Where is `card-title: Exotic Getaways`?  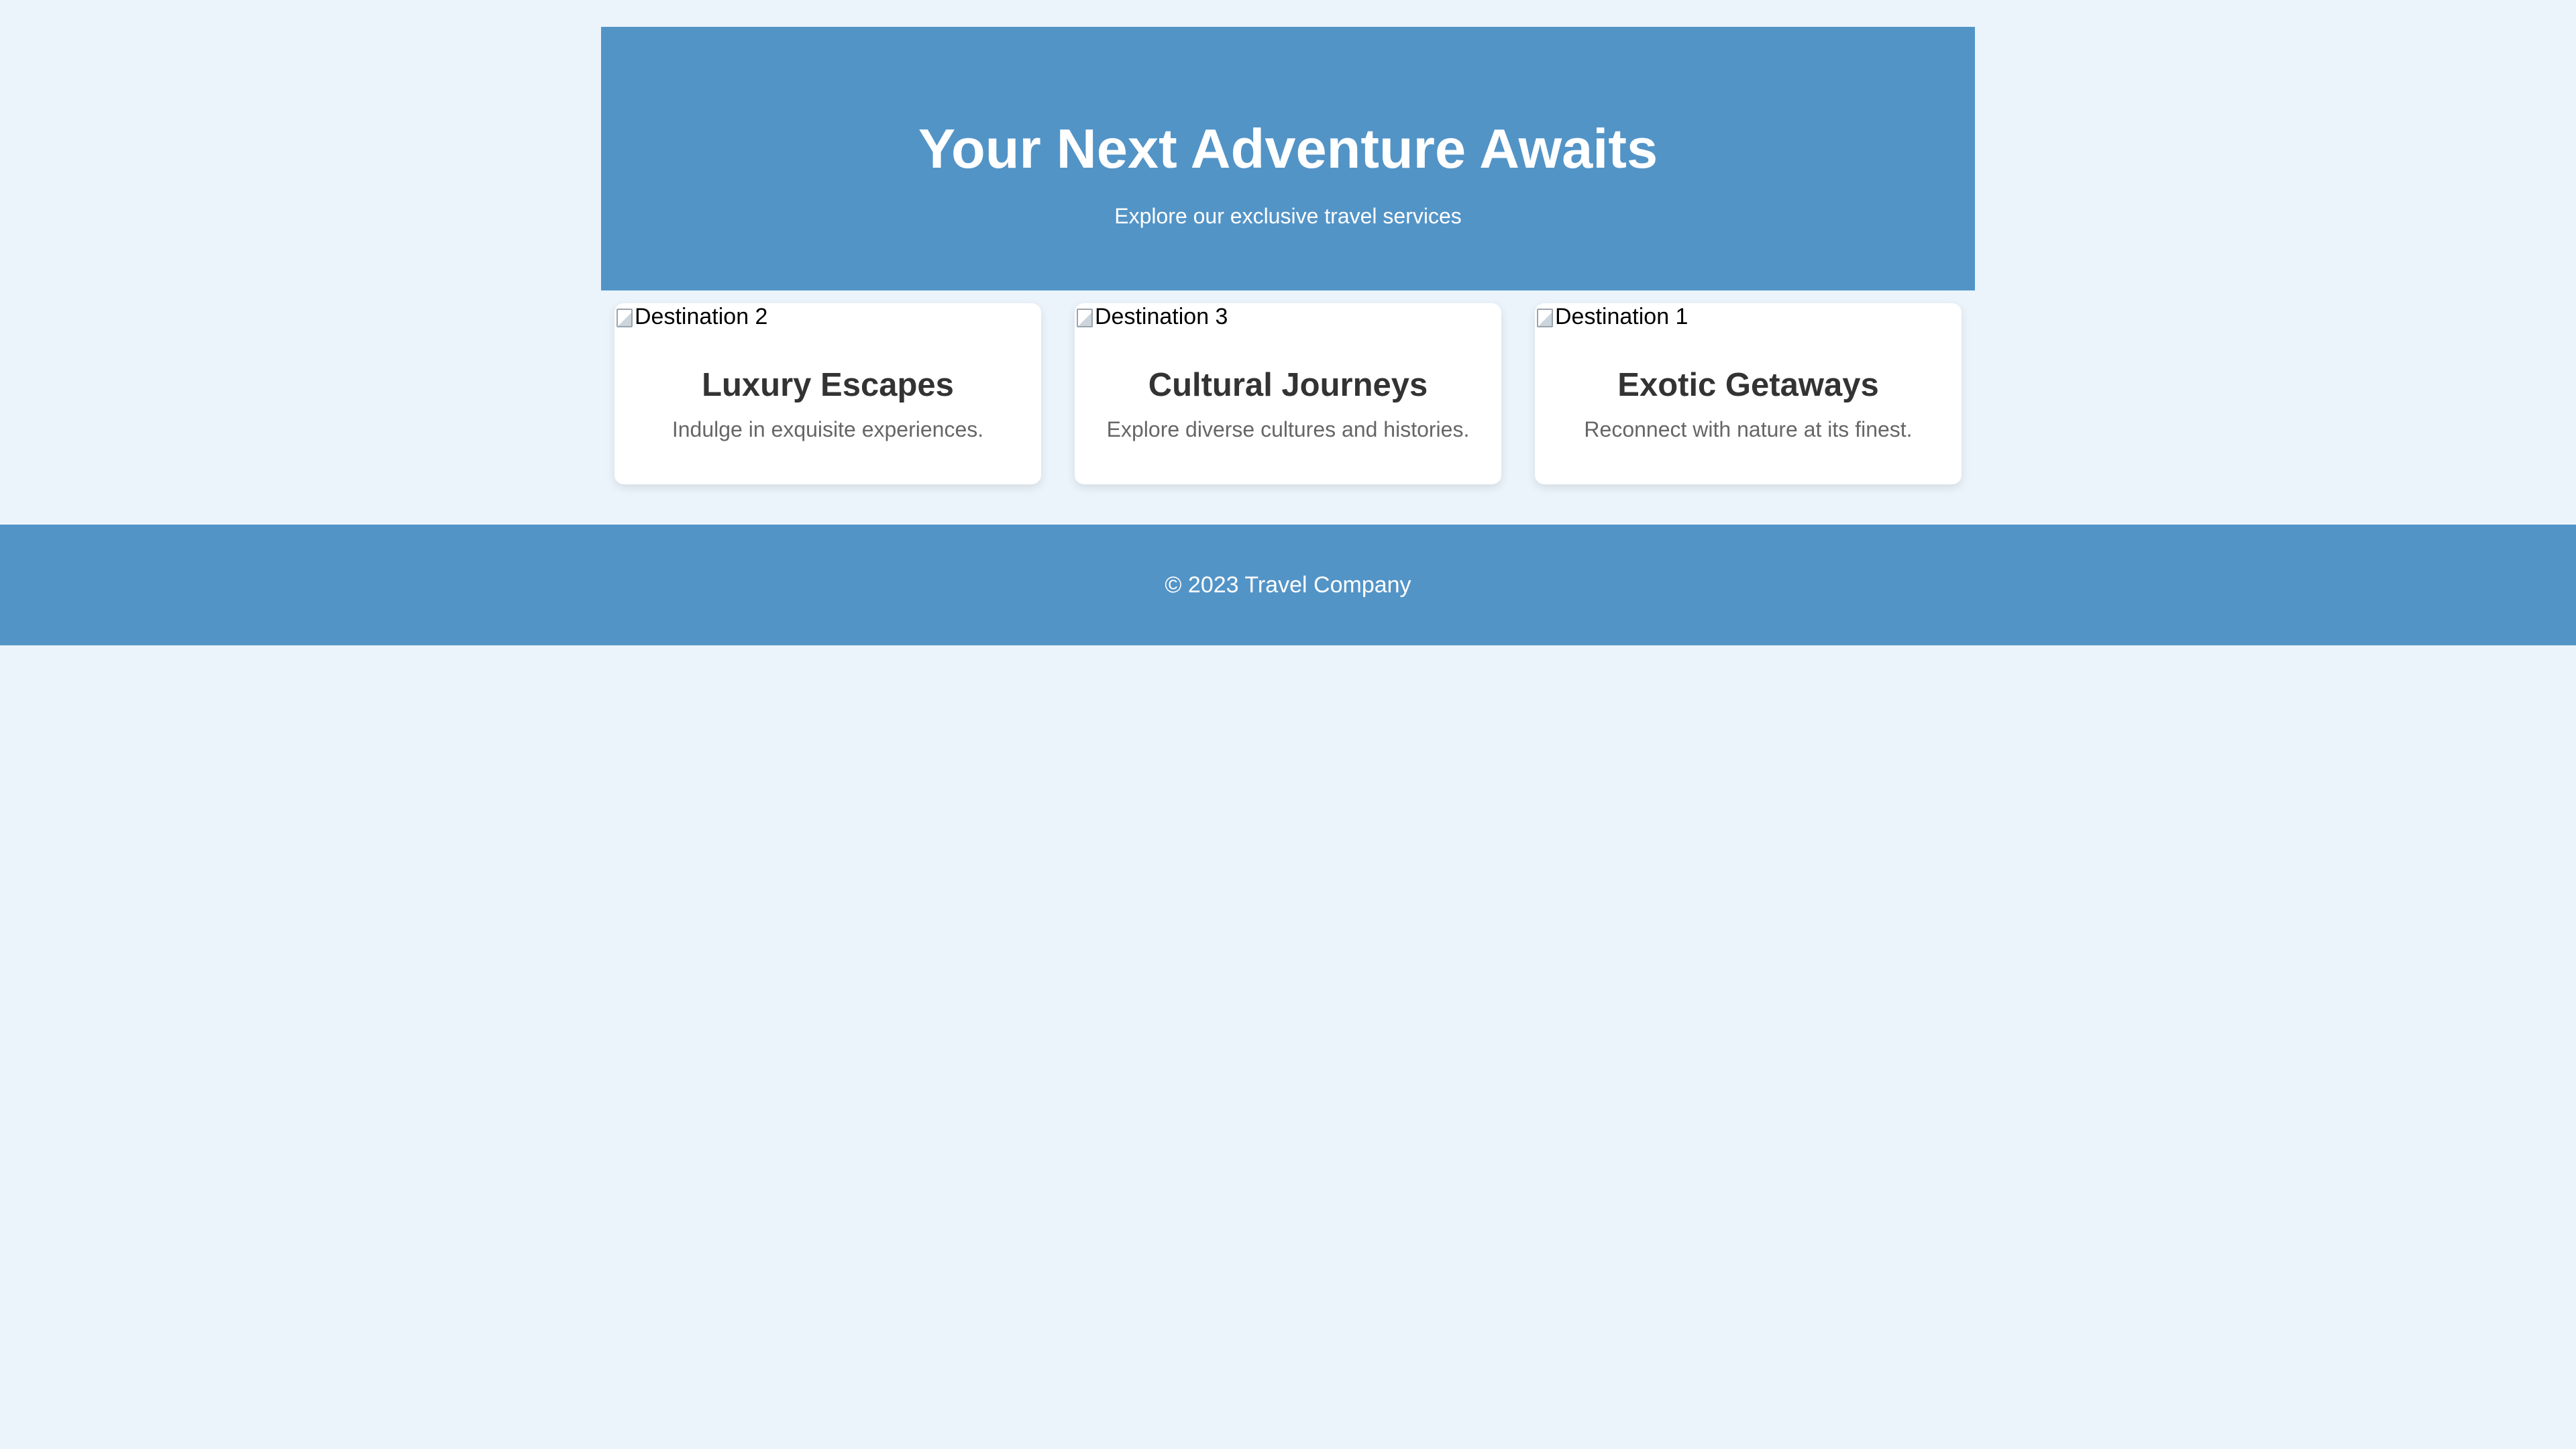
card-title: Exotic Getaways is located at coordinates (1748, 385).